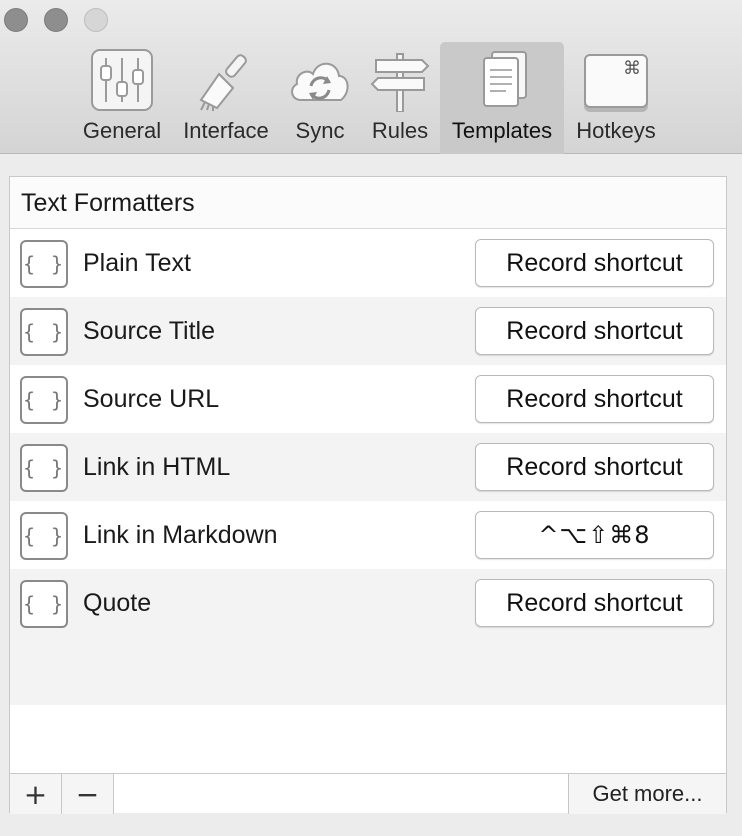 Image resolution: width=742 pixels, height=836 pixels. Describe the element at coordinates (368, 331) in the screenshot. I see `list-item: { } Source Title Record shortcut` at that location.